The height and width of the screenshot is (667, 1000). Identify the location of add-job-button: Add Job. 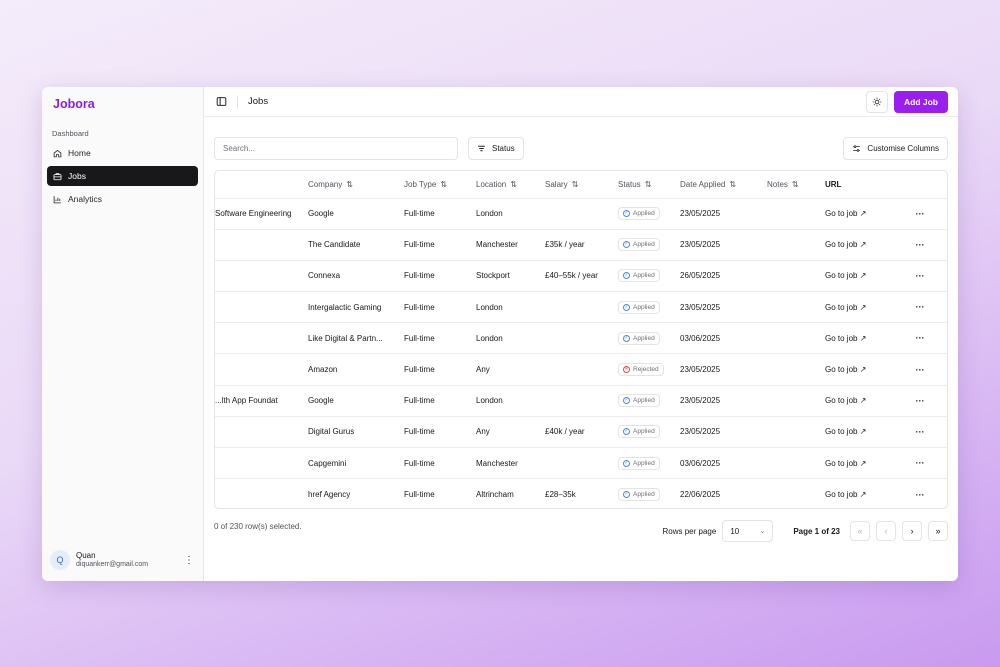
(921, 101).